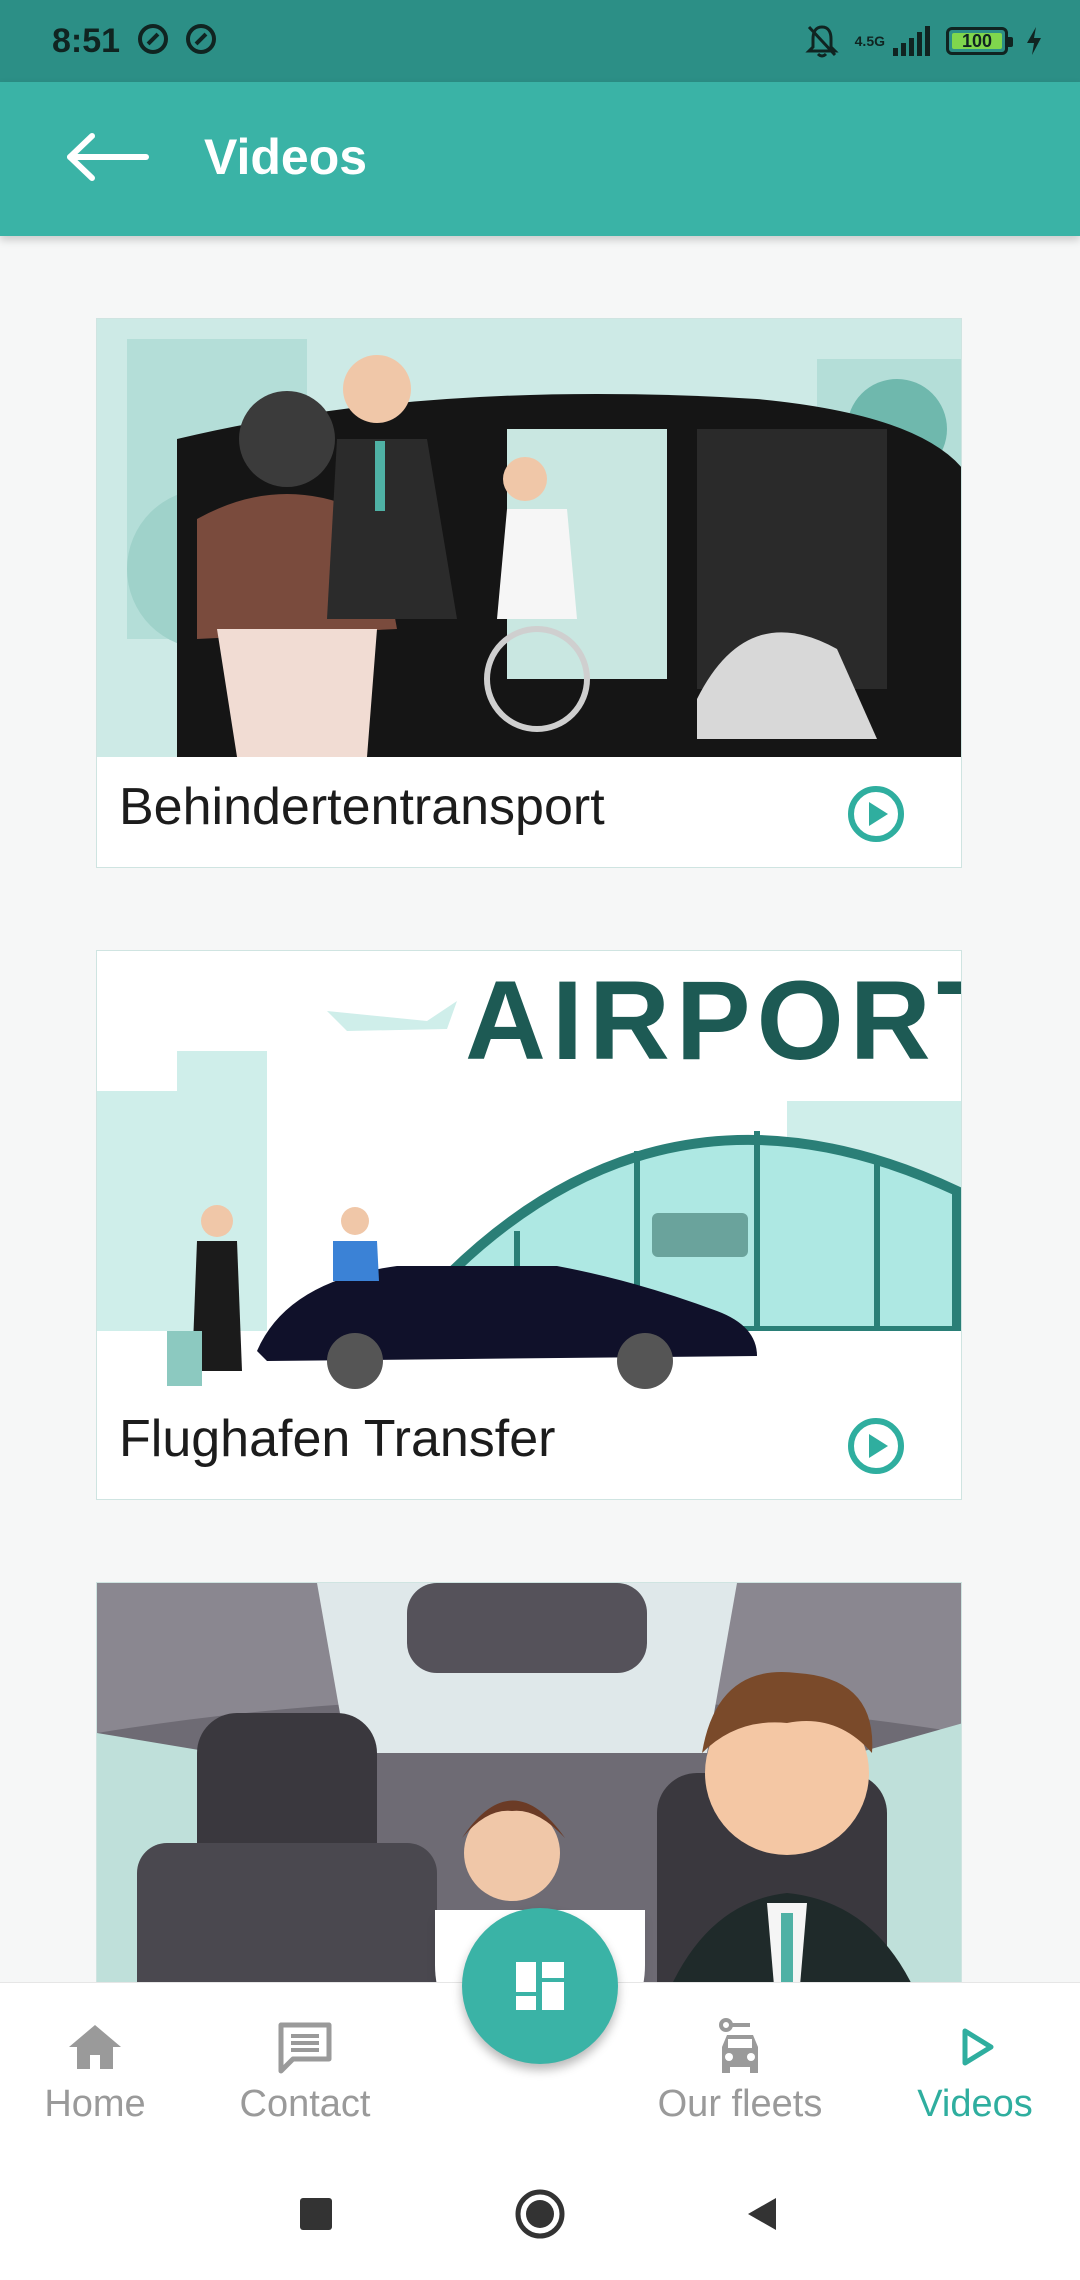  What do you see at coordinates (975, 2067) in the screenshot?
I see `nav-item-videos: Videos` at bounding box center [975, 2067].